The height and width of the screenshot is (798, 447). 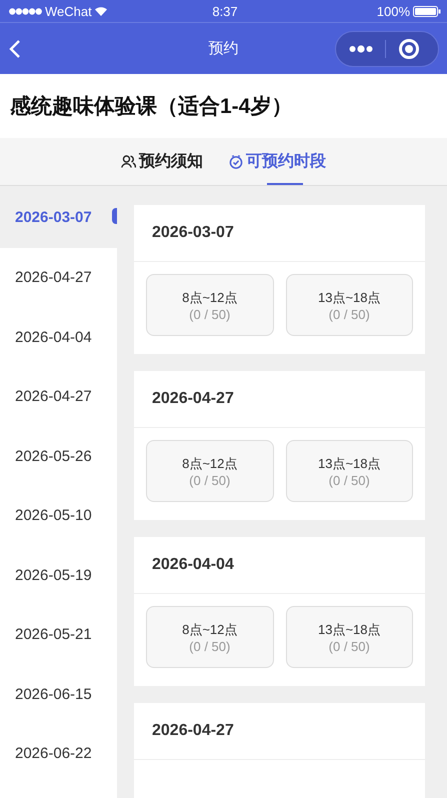 I want to click on clock-time: 8:37, so click(x=225, y=11).